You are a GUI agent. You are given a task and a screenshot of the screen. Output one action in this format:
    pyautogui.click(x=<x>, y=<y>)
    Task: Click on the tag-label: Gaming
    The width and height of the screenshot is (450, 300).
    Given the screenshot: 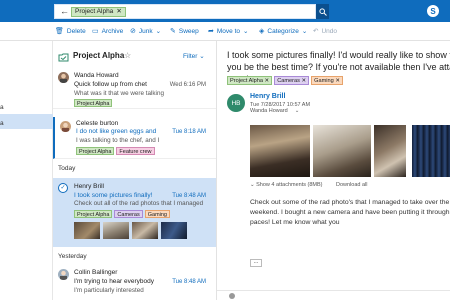 What is the action you would take?
    pyautogui.click(x=324, y=81)
    